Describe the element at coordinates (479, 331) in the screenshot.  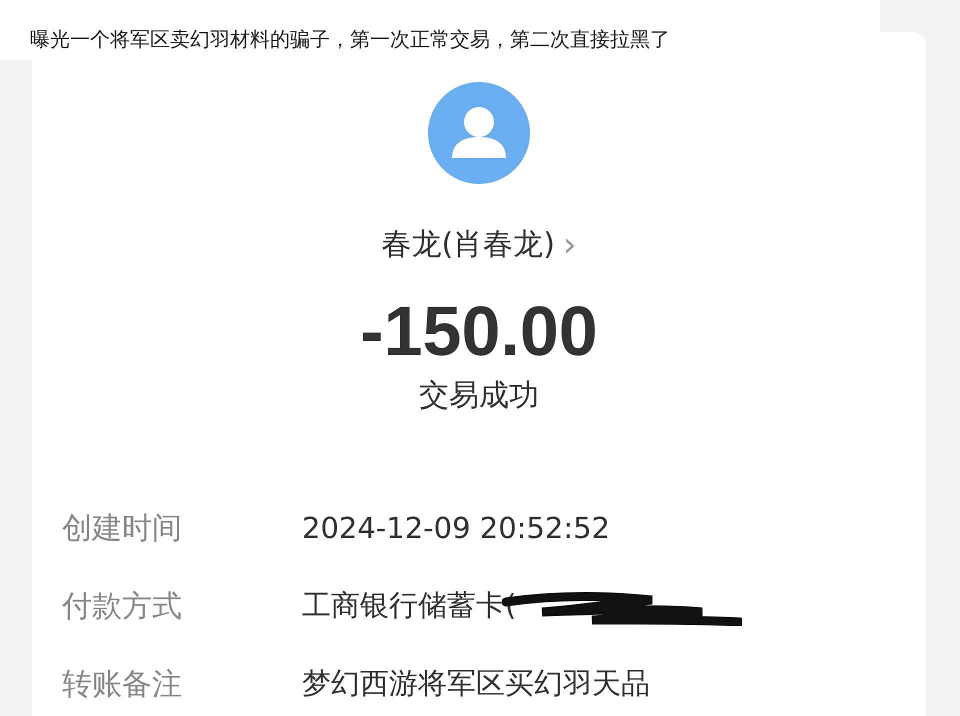
I see `amount-text: -150.00` at that location.